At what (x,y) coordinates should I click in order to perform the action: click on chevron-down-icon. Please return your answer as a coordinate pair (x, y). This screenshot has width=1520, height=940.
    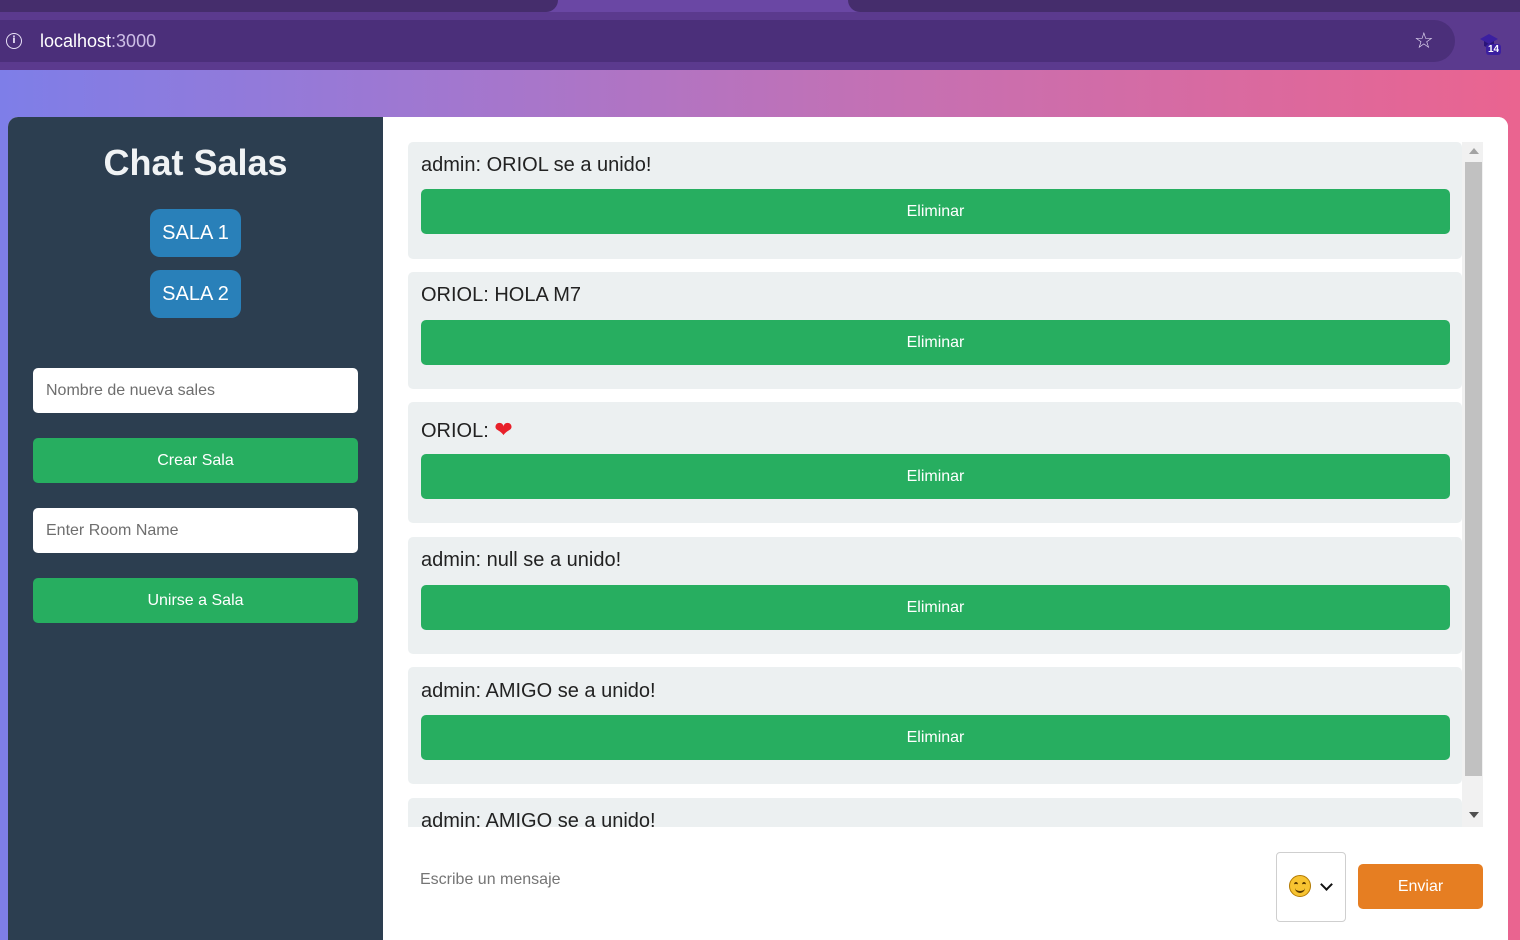
    Looking at the image, I should click on (1326, 884).